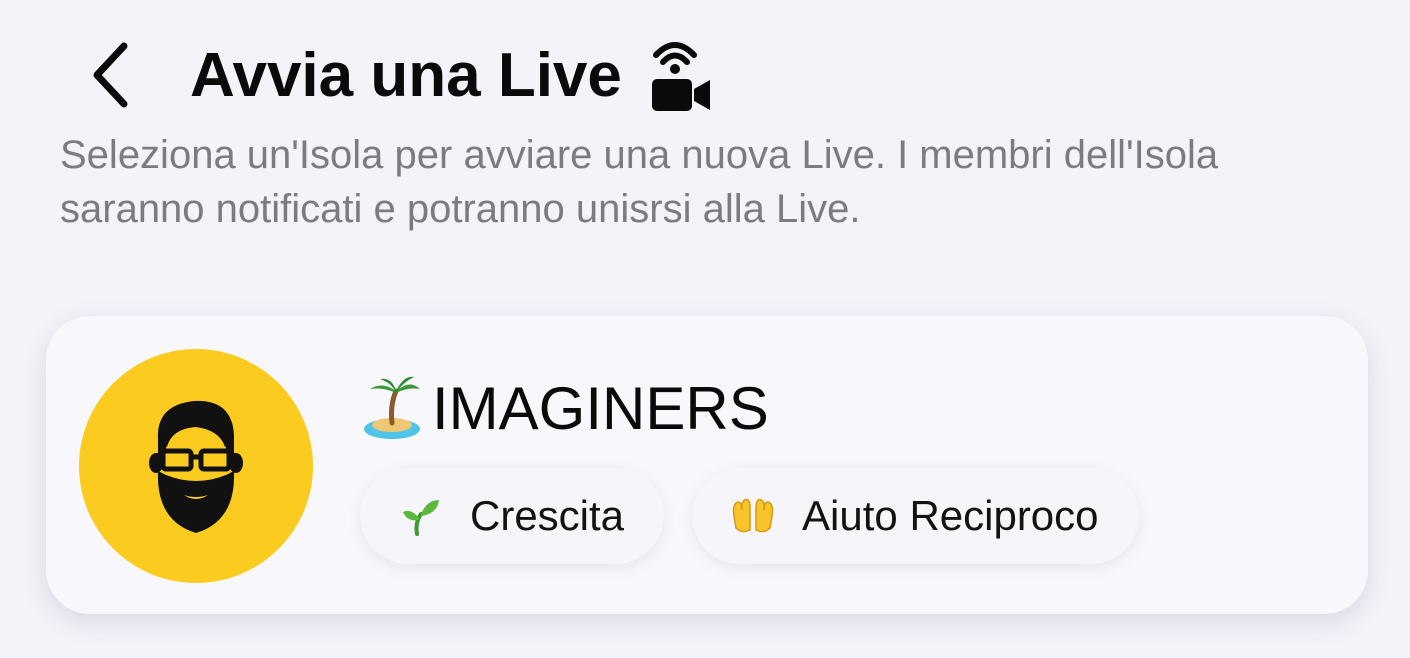 The image size is (1410, 658). I want to click on chevron-left-icon, so click(110, 75).